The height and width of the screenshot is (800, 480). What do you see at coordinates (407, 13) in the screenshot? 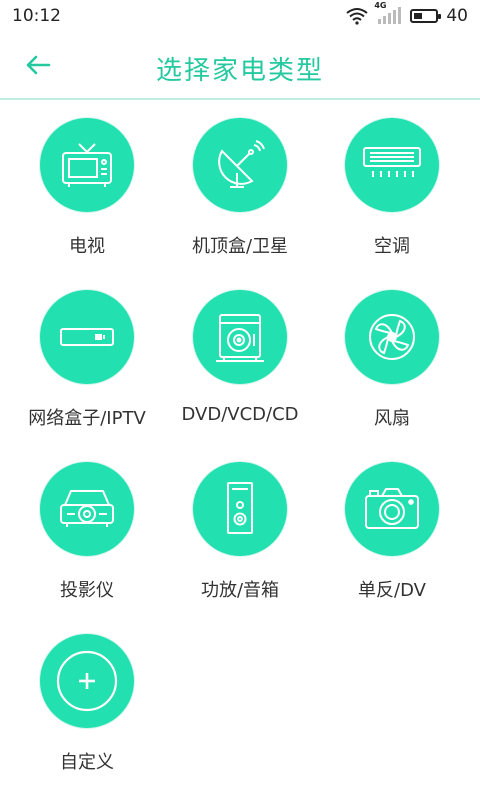
I see `status-icons: 4G 40` at bounding box center [407, 13].